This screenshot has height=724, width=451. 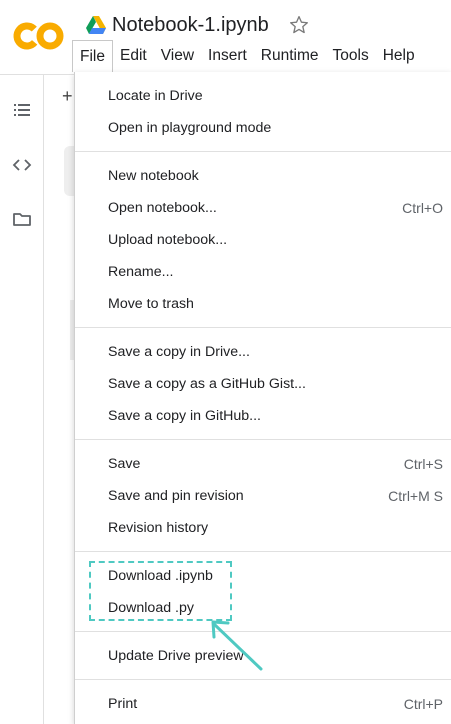 I want to click on left-rail, so click(x=22, y=399).